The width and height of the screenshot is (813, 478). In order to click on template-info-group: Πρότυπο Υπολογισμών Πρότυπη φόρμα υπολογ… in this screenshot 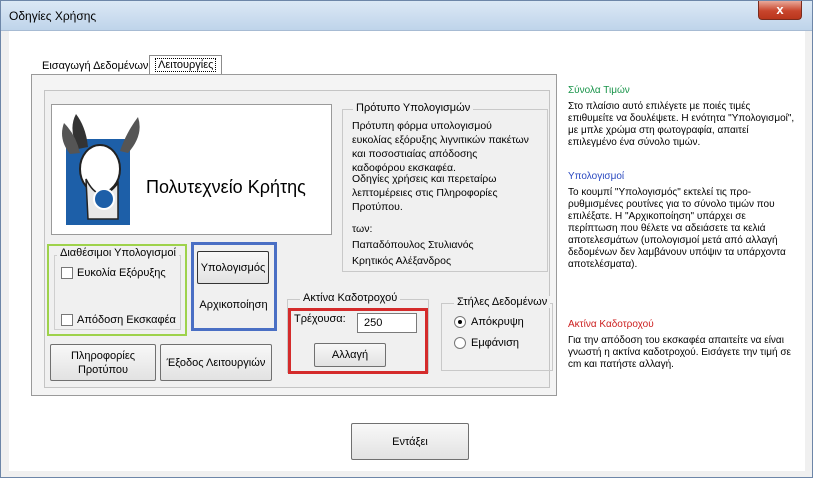, I will do `click(445, 187)`.